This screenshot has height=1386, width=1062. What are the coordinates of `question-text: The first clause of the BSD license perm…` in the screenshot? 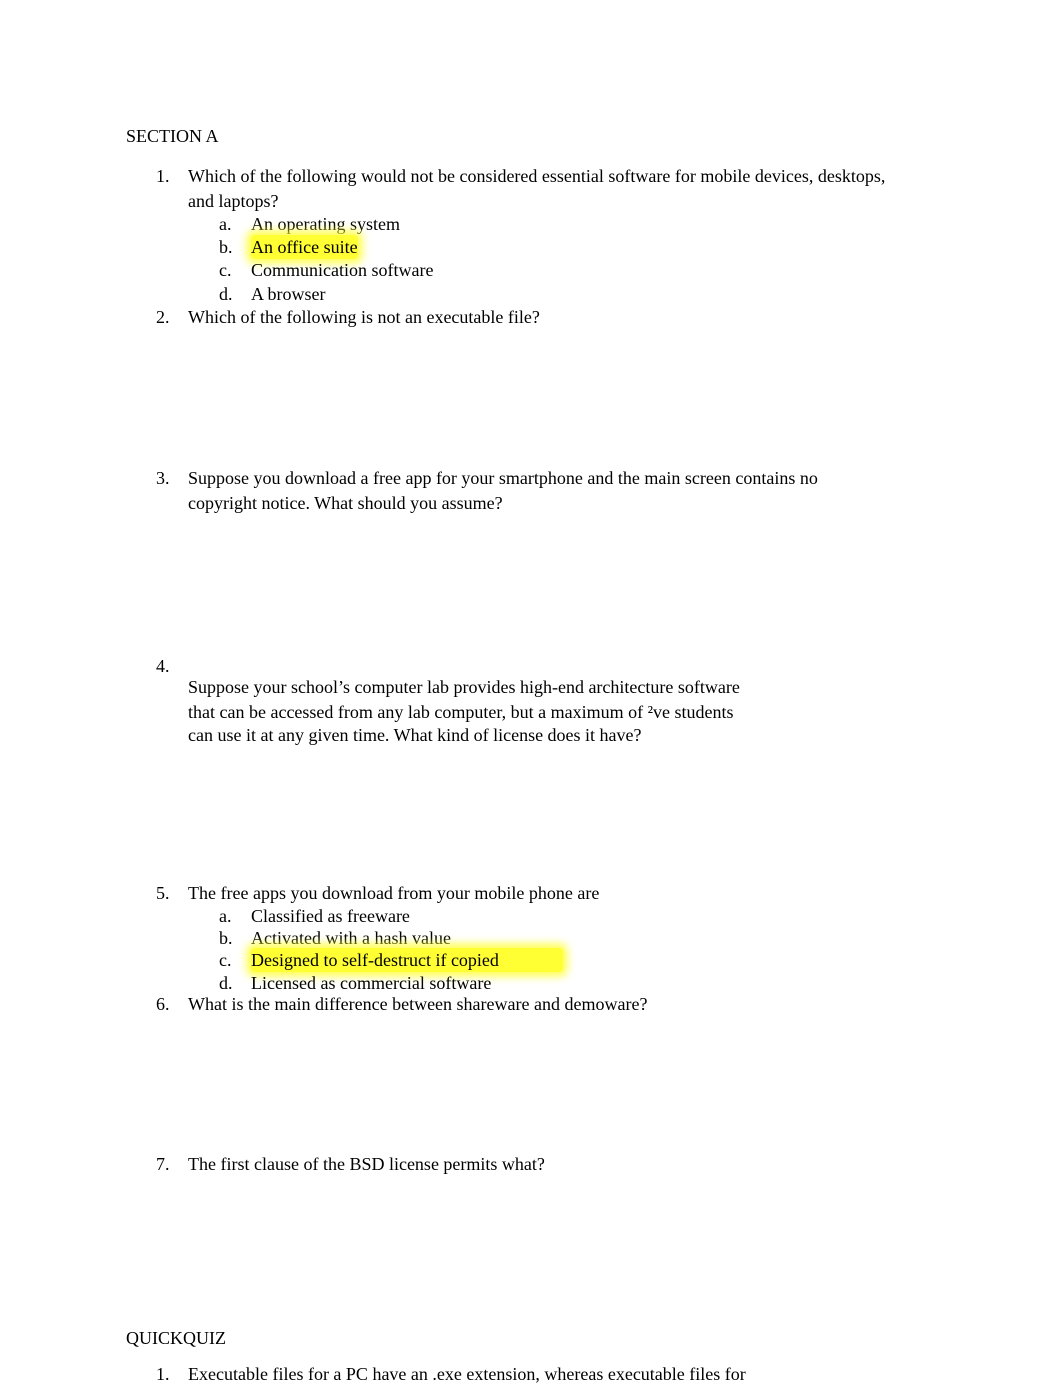 It's located at (366, 1164).